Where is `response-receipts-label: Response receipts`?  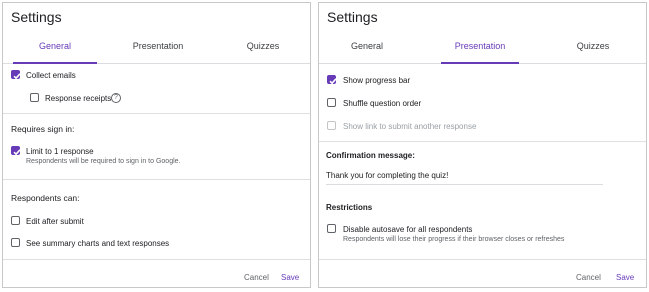 response-receipts-label: Response receipts is located at coordinates (78, 98).